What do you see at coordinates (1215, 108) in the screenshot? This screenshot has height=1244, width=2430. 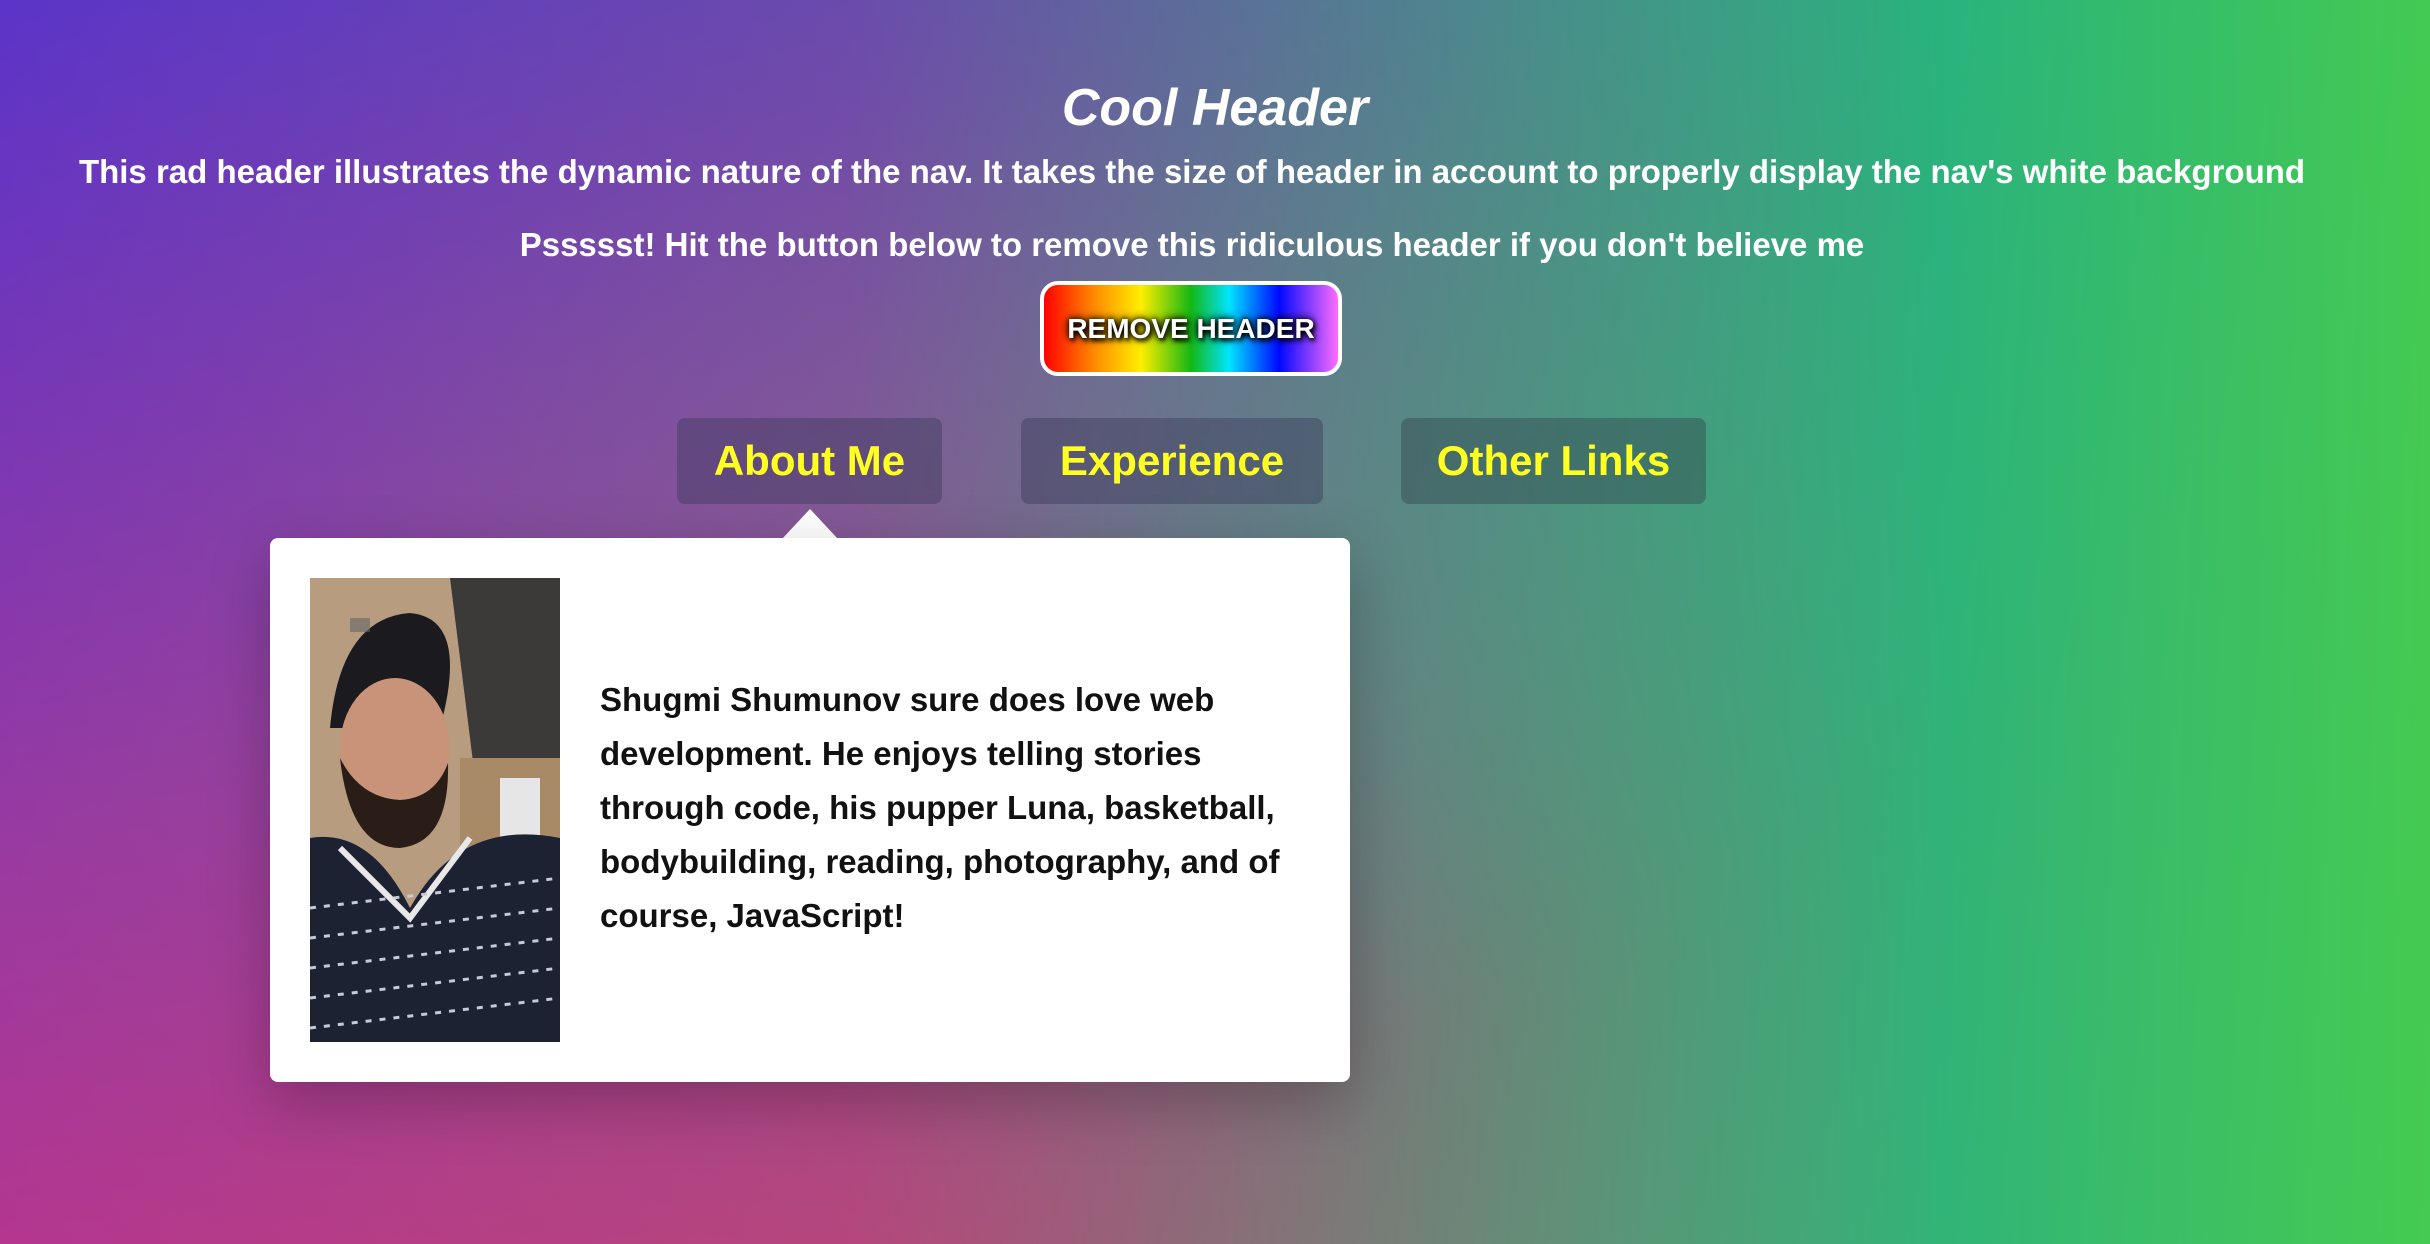 I see `page-title: Cool Header` at bounding box center [1215, 108].